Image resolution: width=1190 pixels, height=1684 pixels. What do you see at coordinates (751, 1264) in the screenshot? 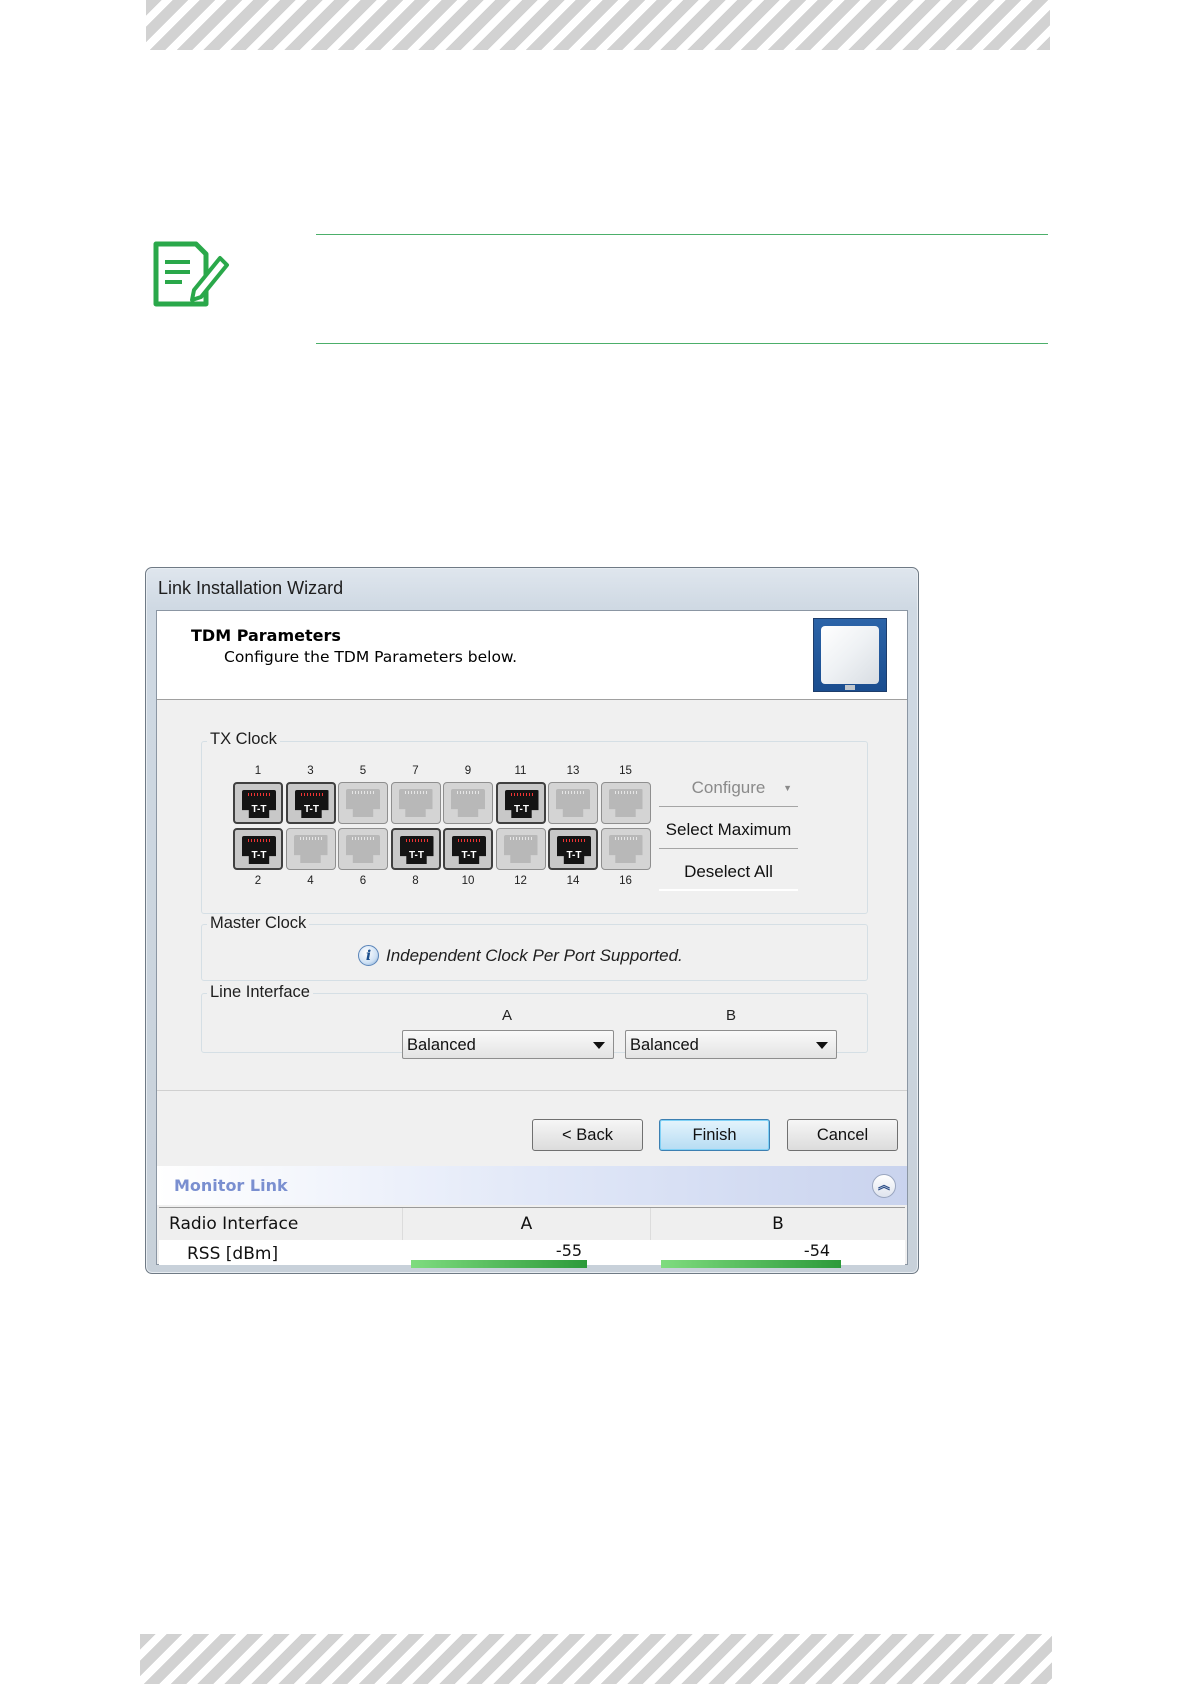
I see `rss-b-bar` at bounding box center [751, 1264].